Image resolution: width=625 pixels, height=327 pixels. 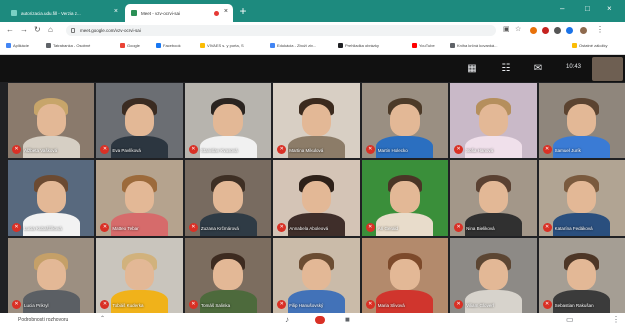 What do you see at coordinates (320, 320) in the screenshot?
I see `end-call-button` at bounding box center [320, 320].